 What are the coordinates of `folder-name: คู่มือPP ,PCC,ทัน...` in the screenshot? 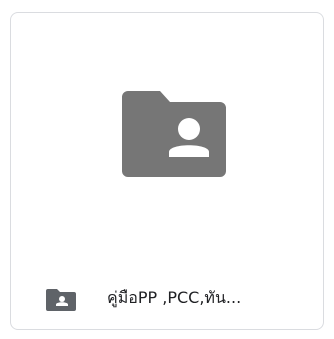 It's located at (174, 297).